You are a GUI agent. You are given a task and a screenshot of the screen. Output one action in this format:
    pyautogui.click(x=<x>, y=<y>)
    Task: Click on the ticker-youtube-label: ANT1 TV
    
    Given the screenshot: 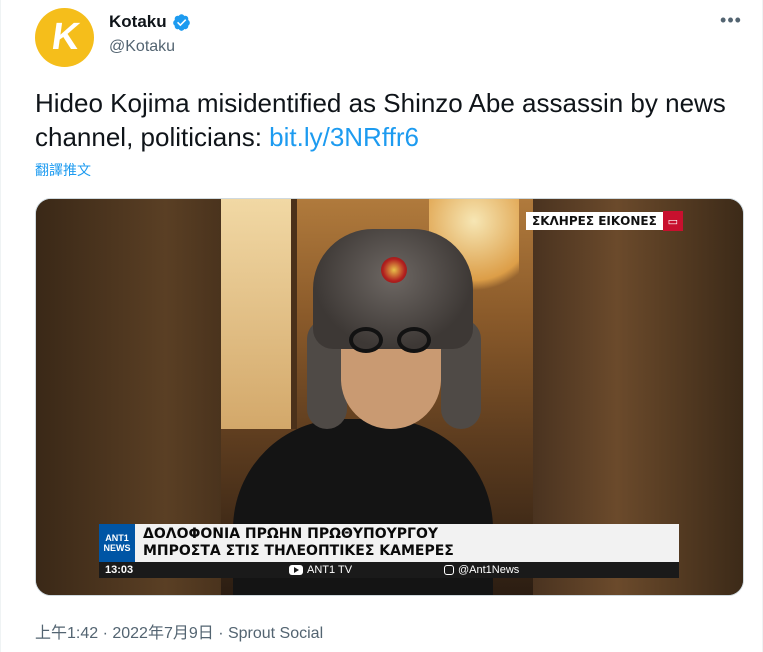 What is the action you would take?
    pyautogui.click(x=330, y=570)
    